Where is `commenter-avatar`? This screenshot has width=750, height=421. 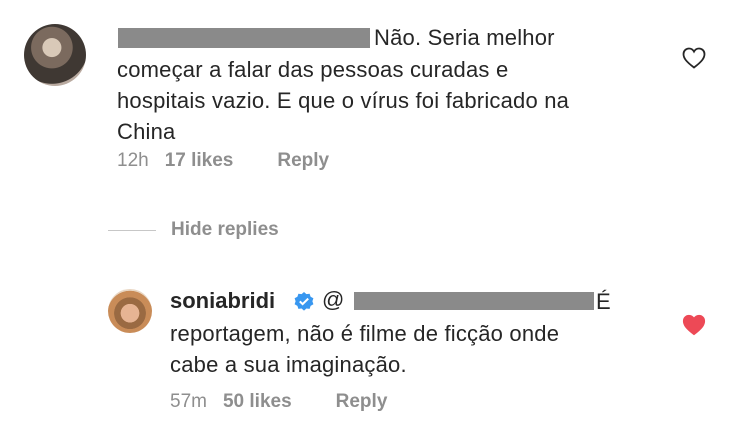 commenter-avatar is located at coordinates (55, 55).